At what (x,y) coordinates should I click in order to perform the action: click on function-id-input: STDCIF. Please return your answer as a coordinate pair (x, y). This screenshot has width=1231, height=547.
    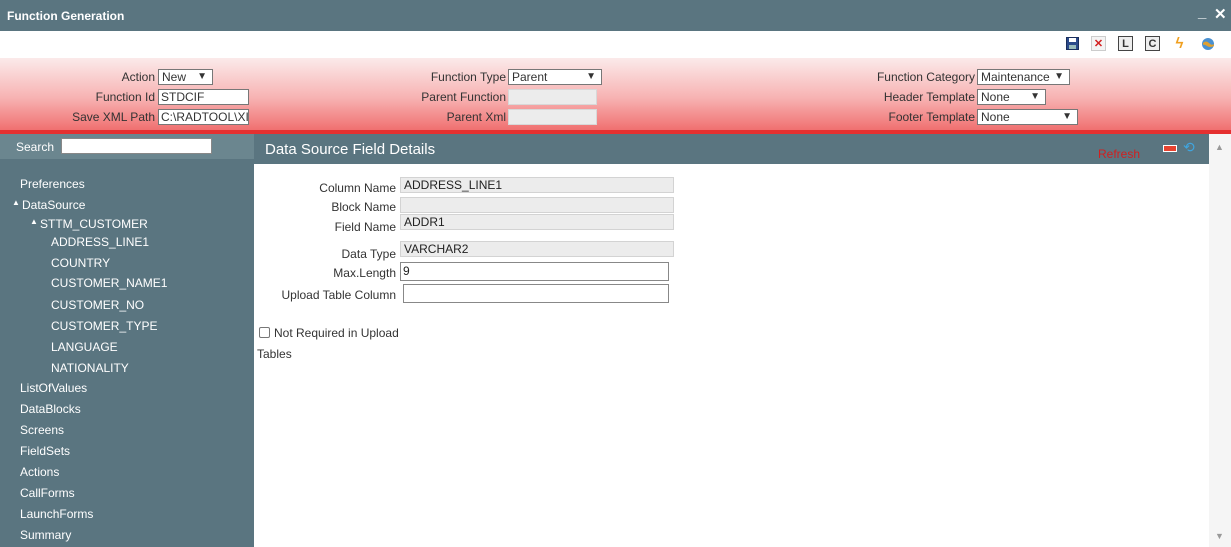
    Looking at the image, I should click on (203, 97).